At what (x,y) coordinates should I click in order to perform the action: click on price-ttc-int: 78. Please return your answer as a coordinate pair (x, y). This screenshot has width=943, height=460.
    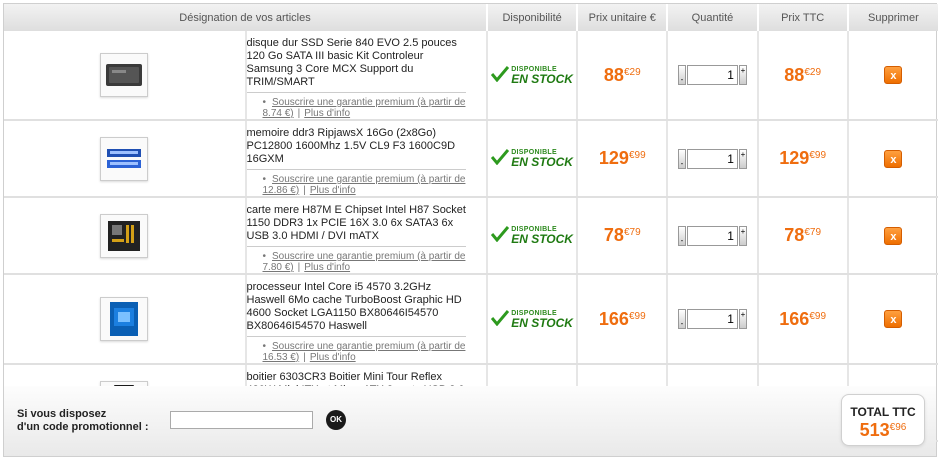
    Looking at the image, I should click on (794, 235).